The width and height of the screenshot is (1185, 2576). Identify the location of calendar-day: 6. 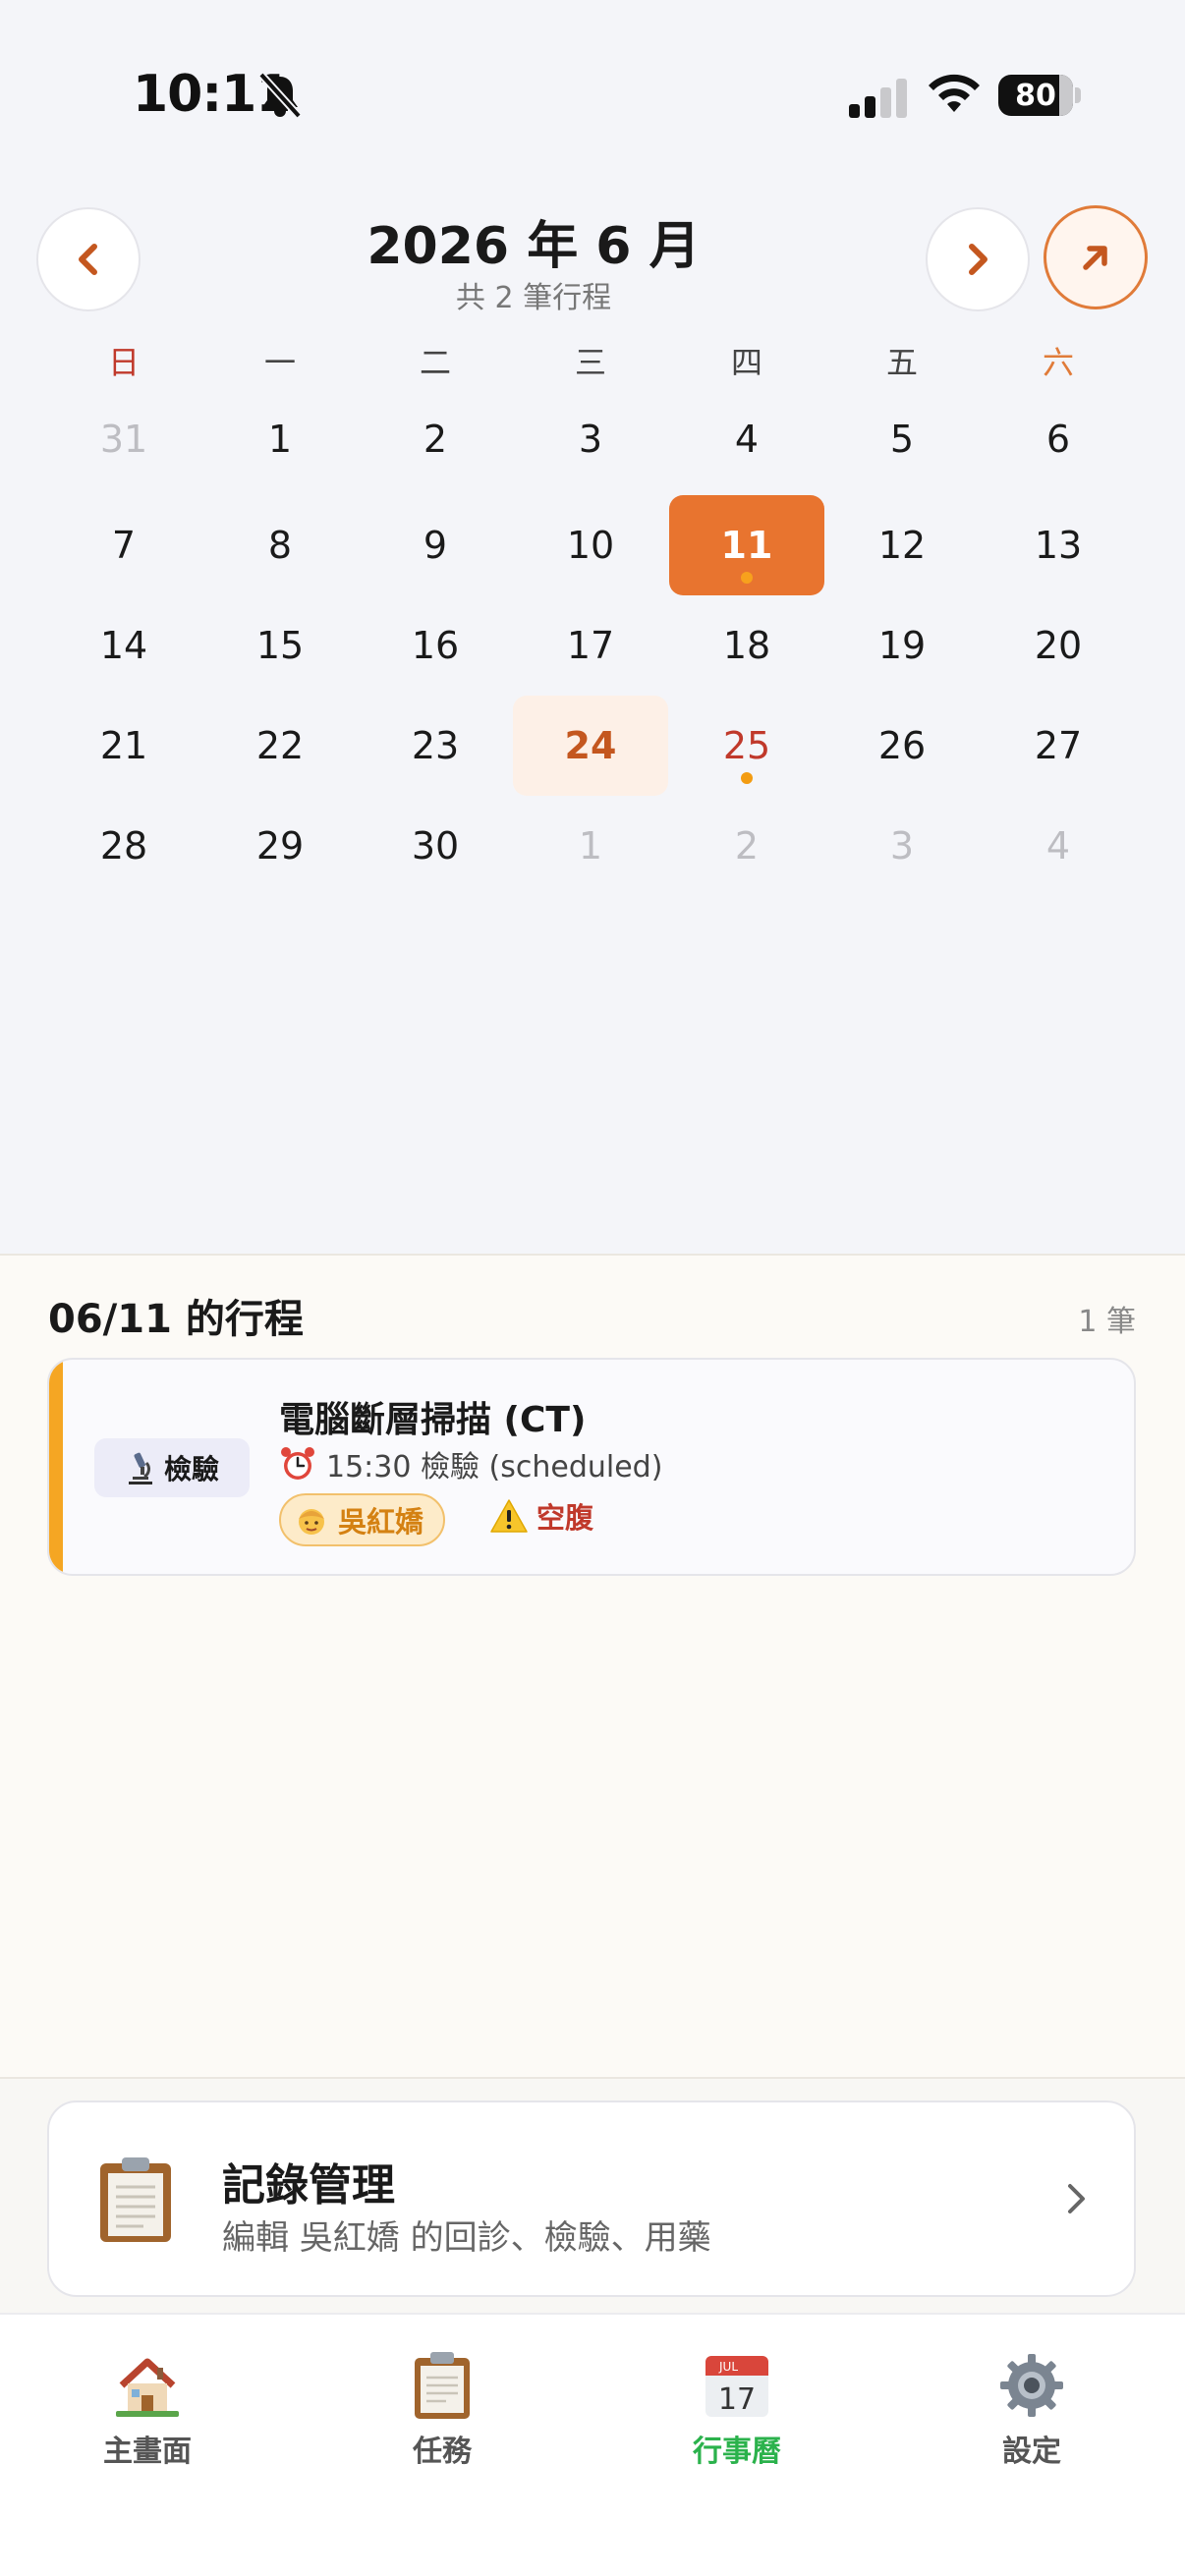
(1058, 439).